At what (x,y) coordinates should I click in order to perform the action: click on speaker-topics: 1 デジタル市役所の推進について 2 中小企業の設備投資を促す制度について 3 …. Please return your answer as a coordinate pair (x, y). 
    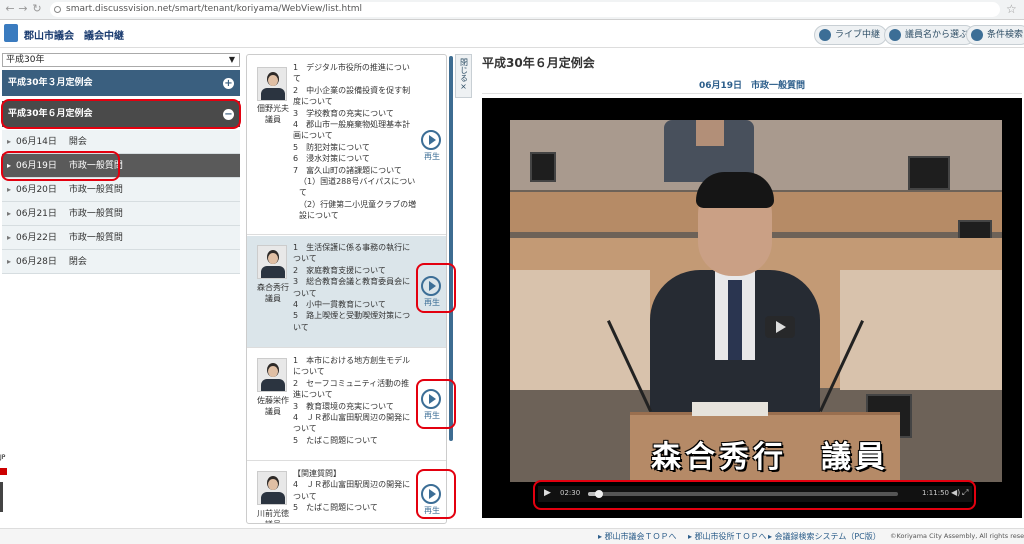
    Looking at the image, I should click on (355, 142).